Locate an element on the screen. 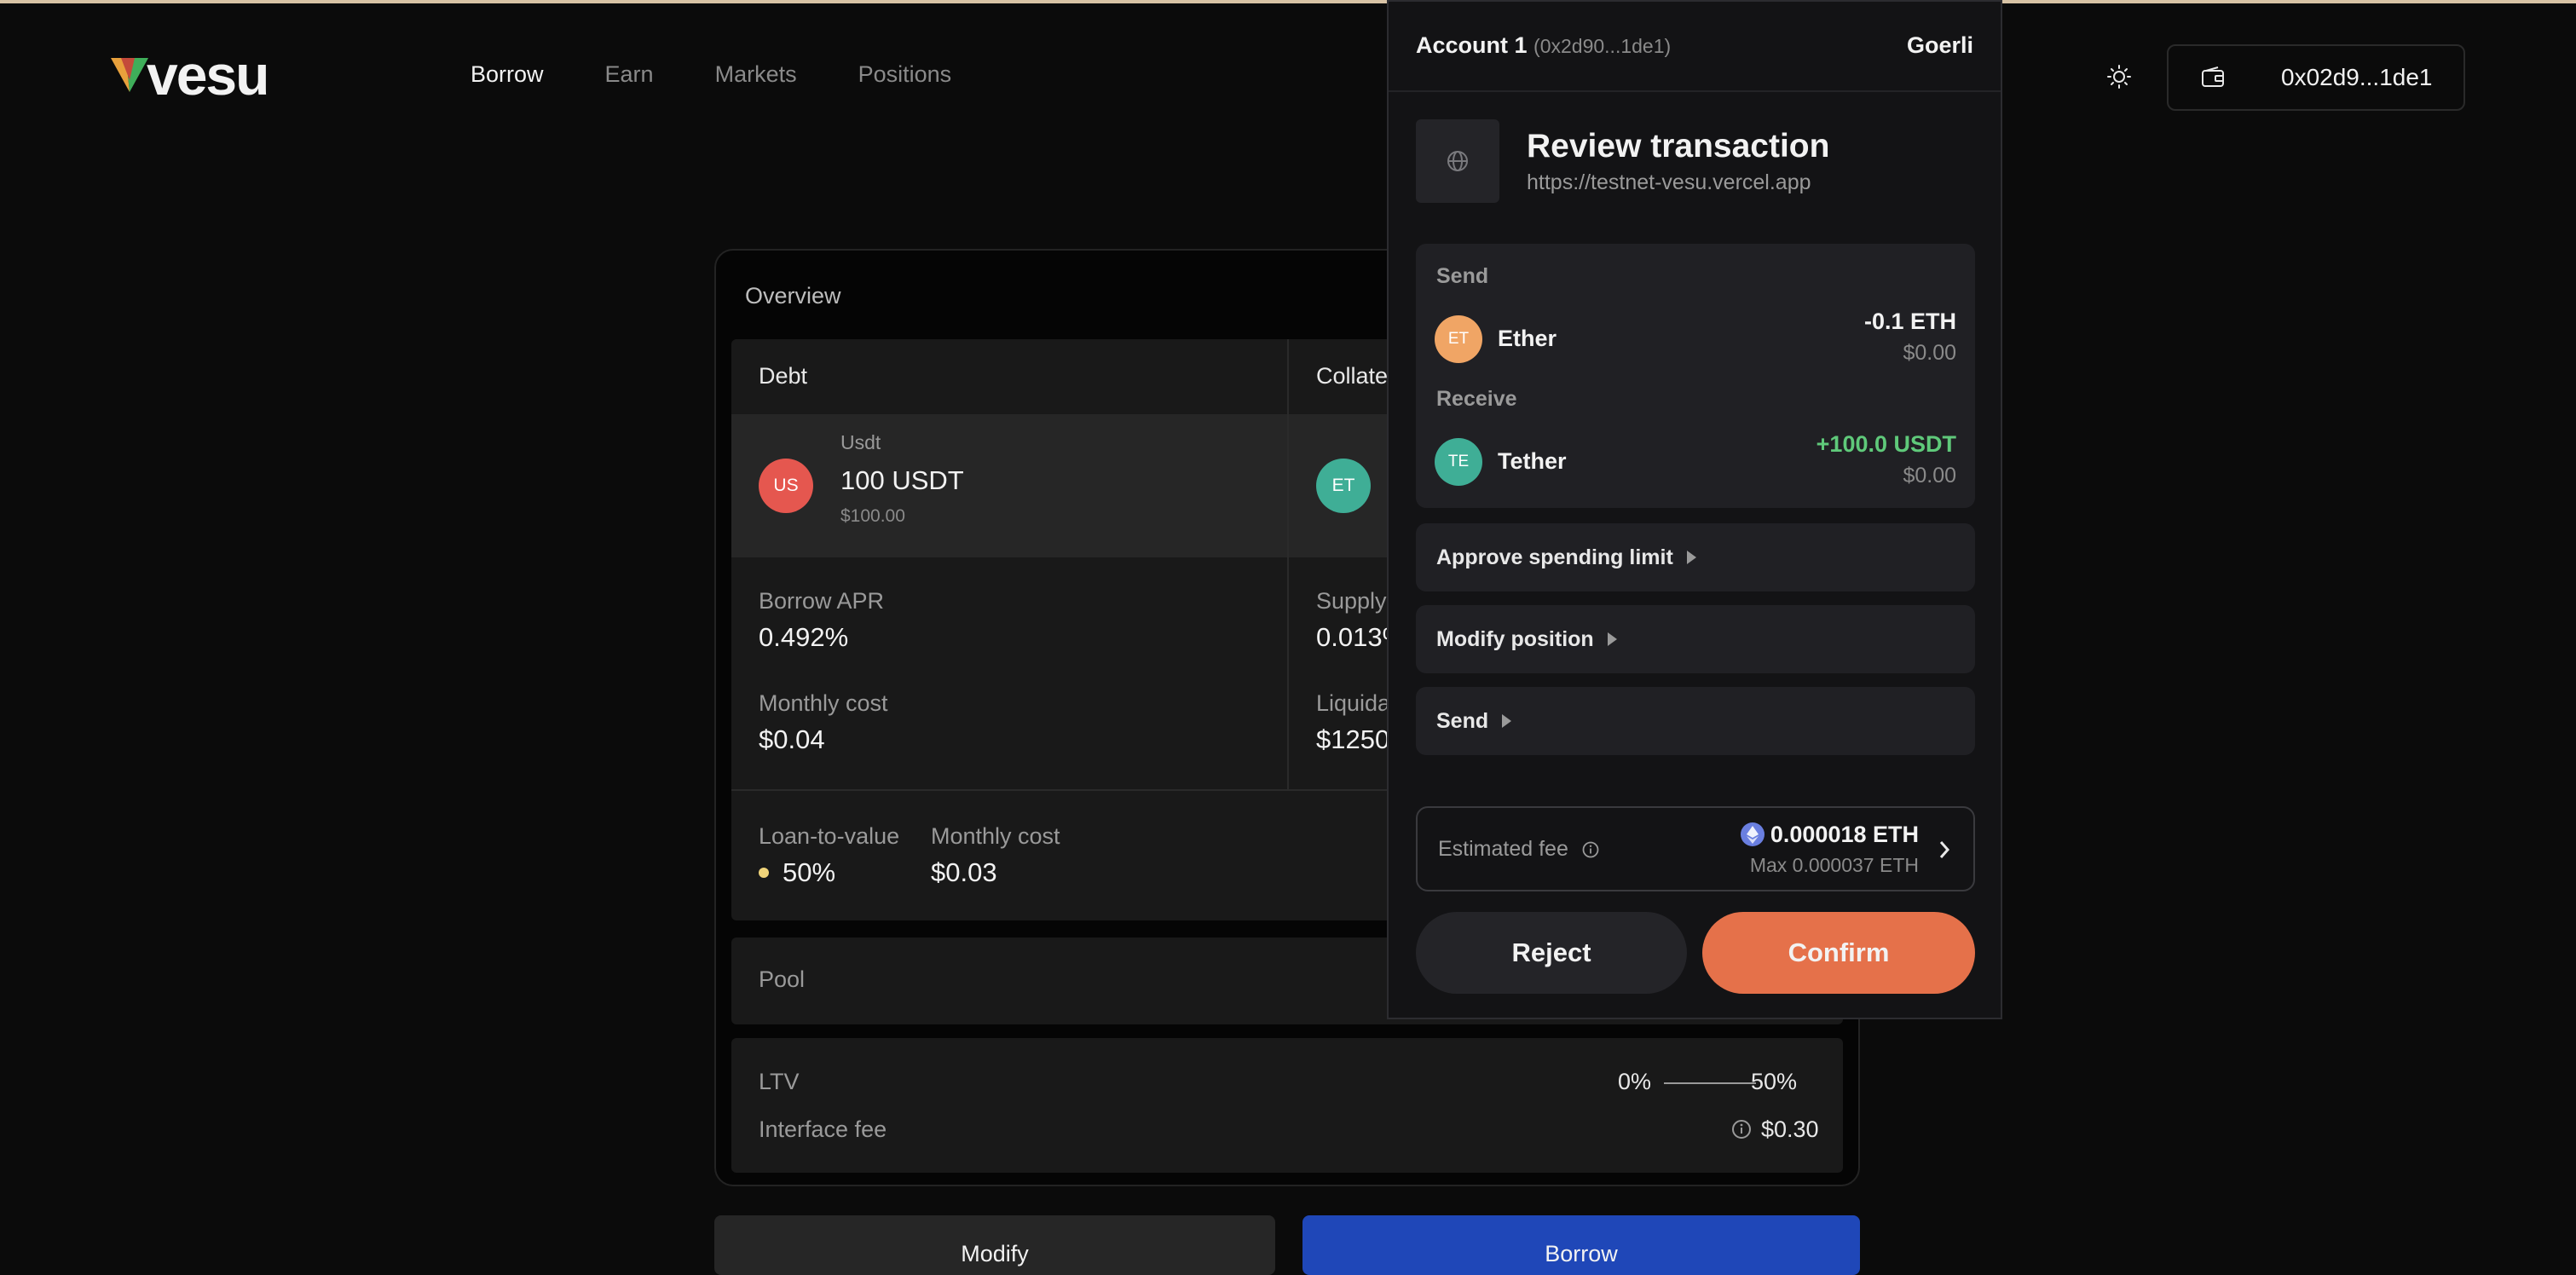 The image size is (2576, 1275). sun-icon is located at coordinates (2119, 77).